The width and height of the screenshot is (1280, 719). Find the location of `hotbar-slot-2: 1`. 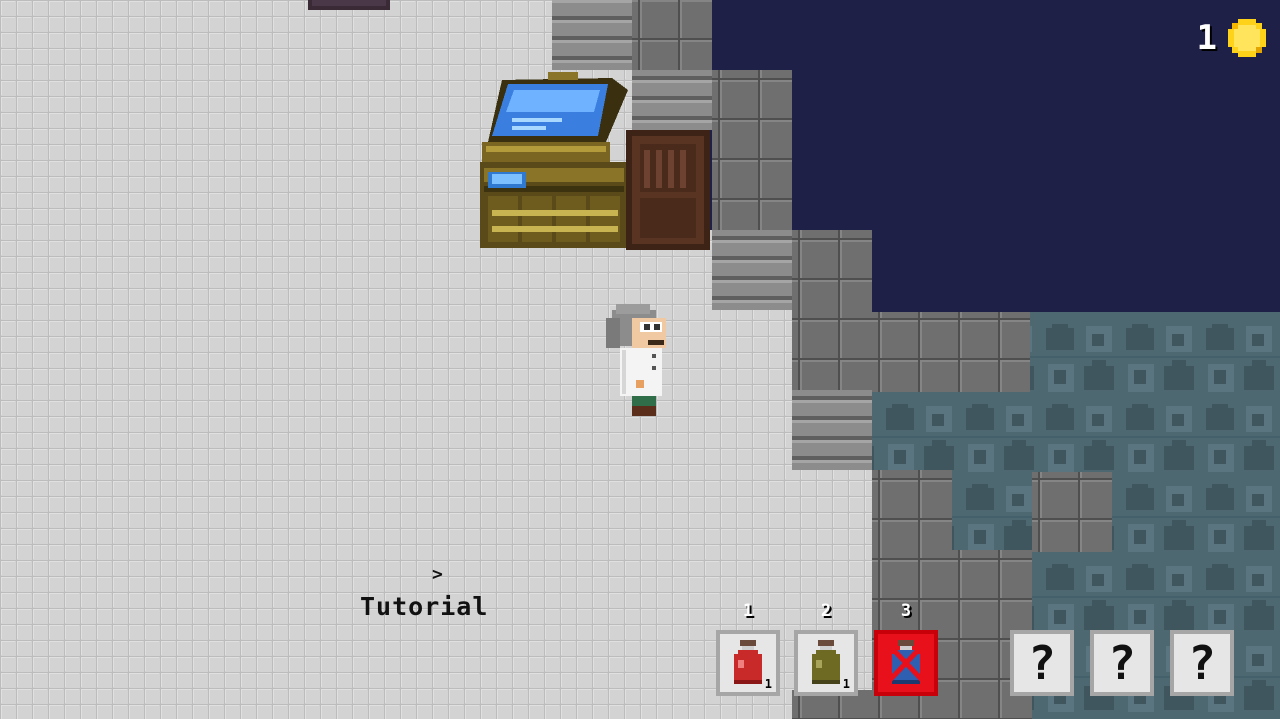

hotbar-slot-2: 1 is located at coordinates (826, 663).